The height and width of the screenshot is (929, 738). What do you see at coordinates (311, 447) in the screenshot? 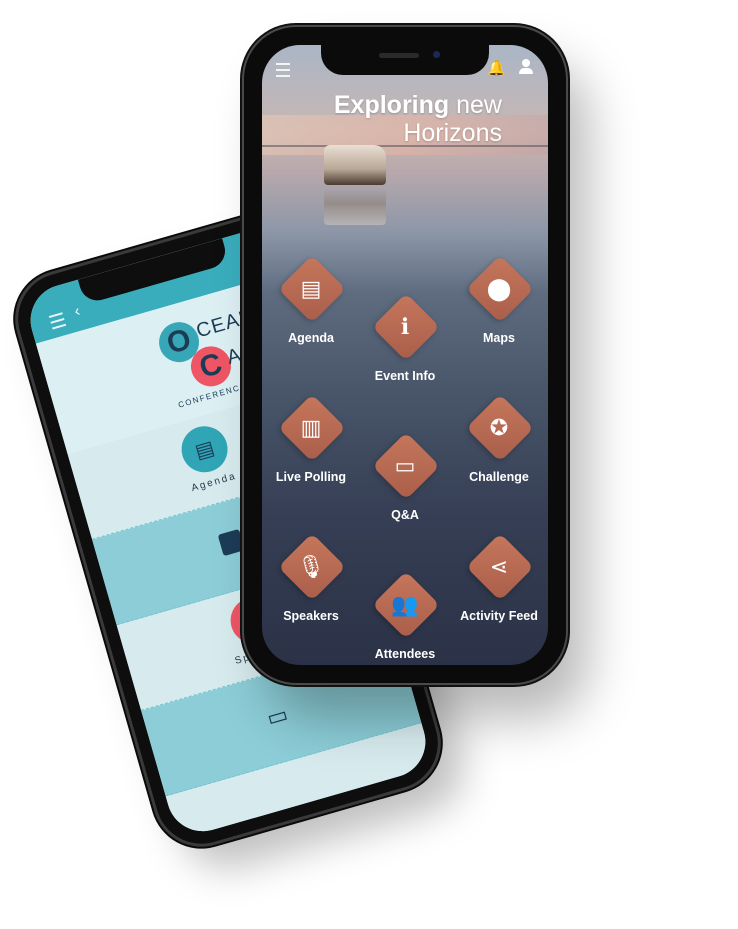
I see `tile-live-polling: ▥ Live Polling` at bounding box center [311, 447].